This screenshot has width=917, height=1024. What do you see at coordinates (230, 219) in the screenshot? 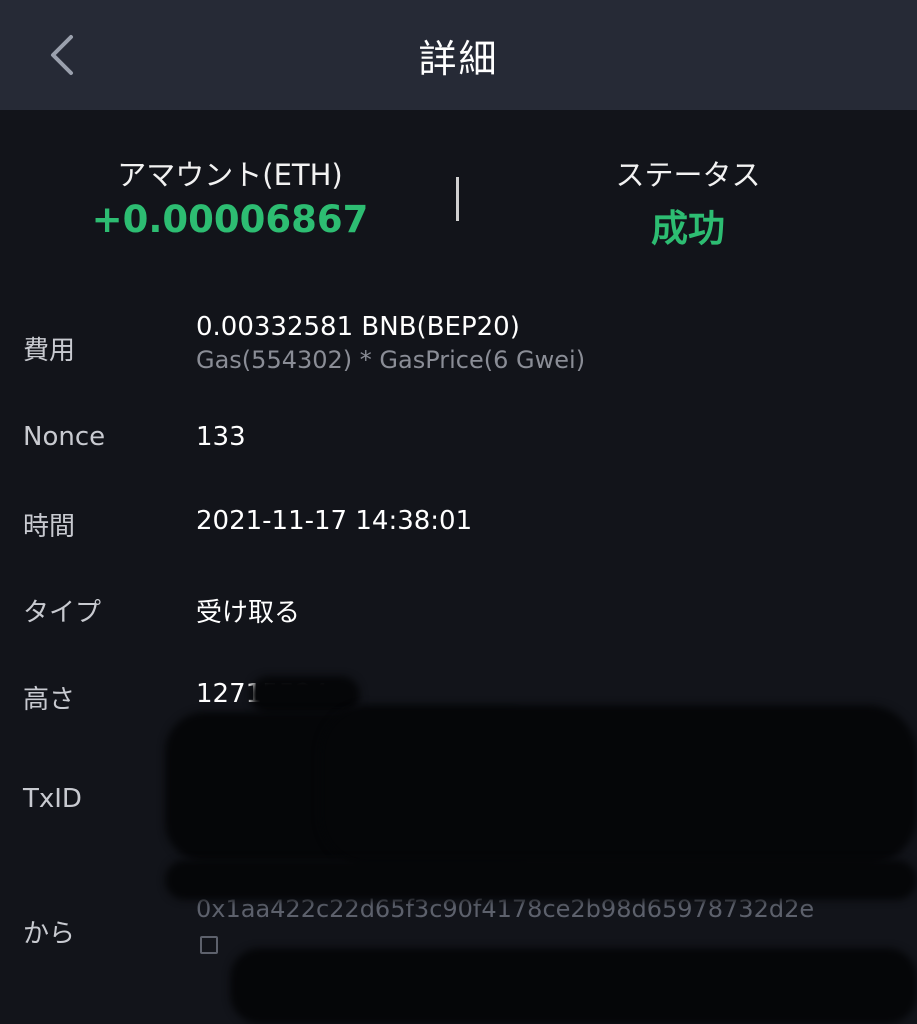
I see `amount-value: +0.00006867` at bounding box center [230, 219].